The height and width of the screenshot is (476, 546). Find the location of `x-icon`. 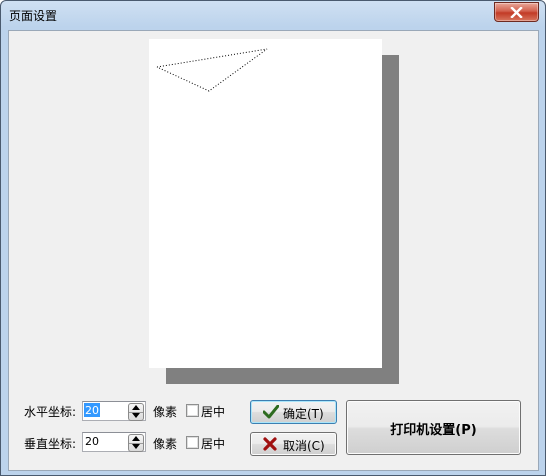

x-icon is located at coordinates (270, 444).